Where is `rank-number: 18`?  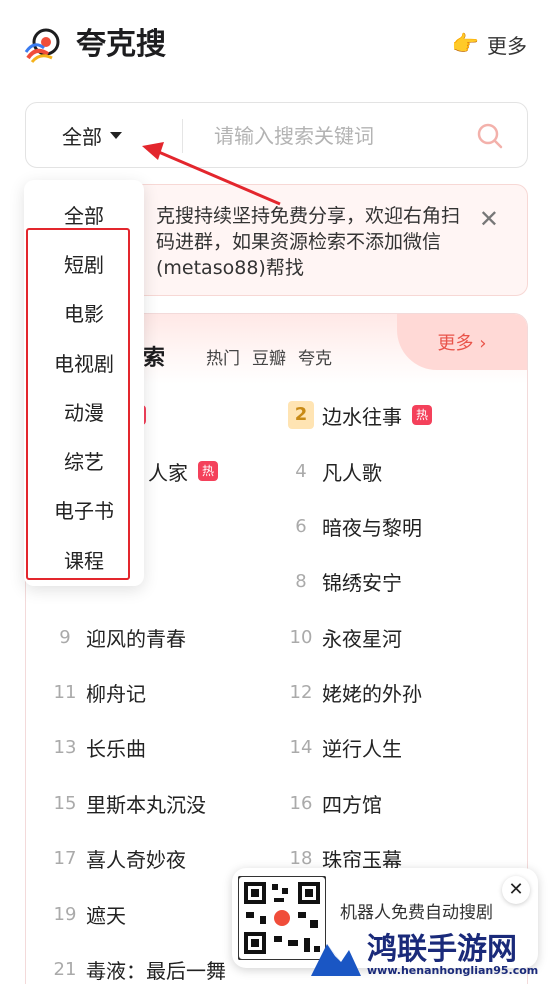
rank-number: 18 is located at coordinates (301, 858).